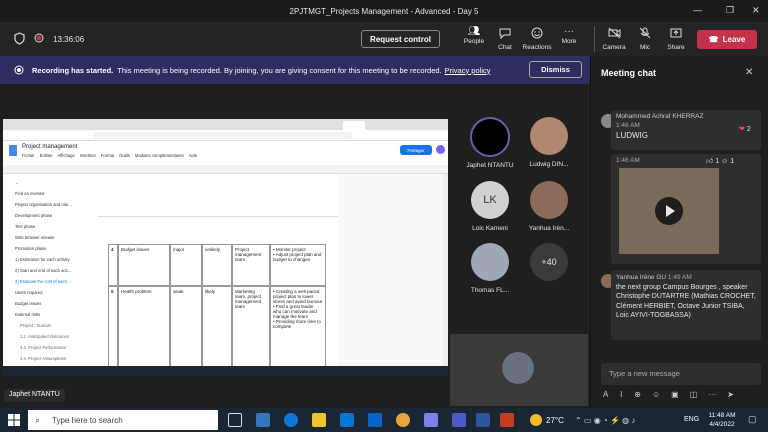  Describe the element at coordinates (28, 155) in the screenshot. I see `menu-item: Fichier` at that location.